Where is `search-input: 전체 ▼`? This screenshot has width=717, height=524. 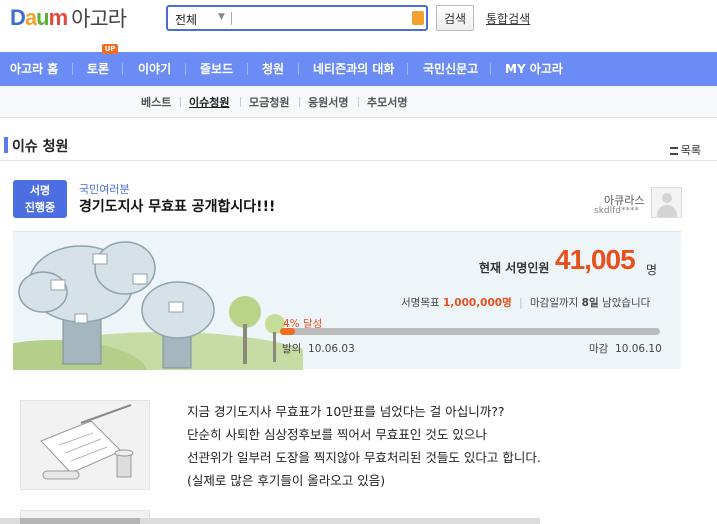
search-input: 전체 ▼ is located at coordinates (297, 18).